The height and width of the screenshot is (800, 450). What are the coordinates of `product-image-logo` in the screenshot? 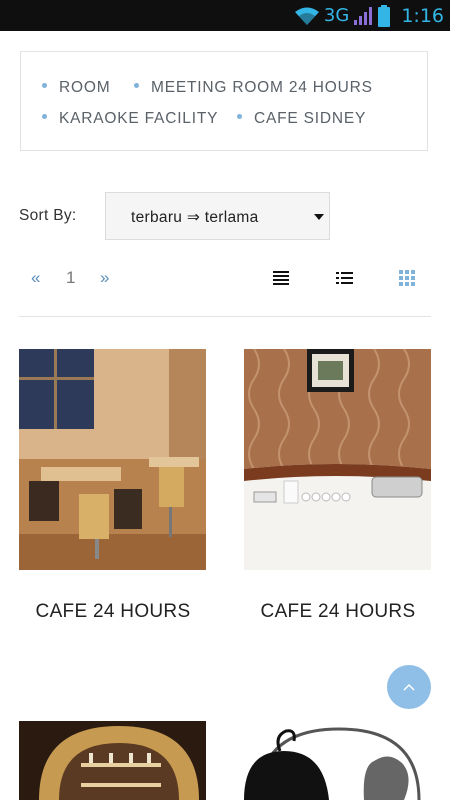 It's located at (337, 760).